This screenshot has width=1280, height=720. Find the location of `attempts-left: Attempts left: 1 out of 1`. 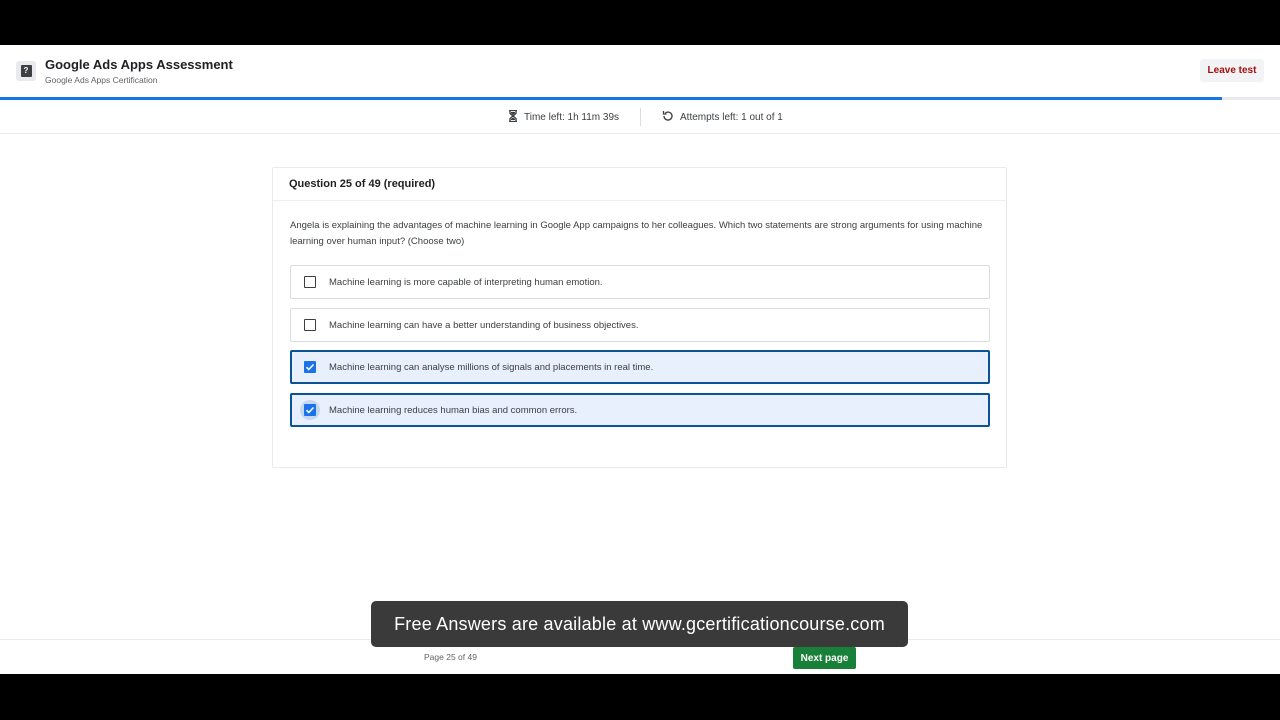

attempts-left: Attempts left: 1 out of 1 is located at coordinates (722, 117).